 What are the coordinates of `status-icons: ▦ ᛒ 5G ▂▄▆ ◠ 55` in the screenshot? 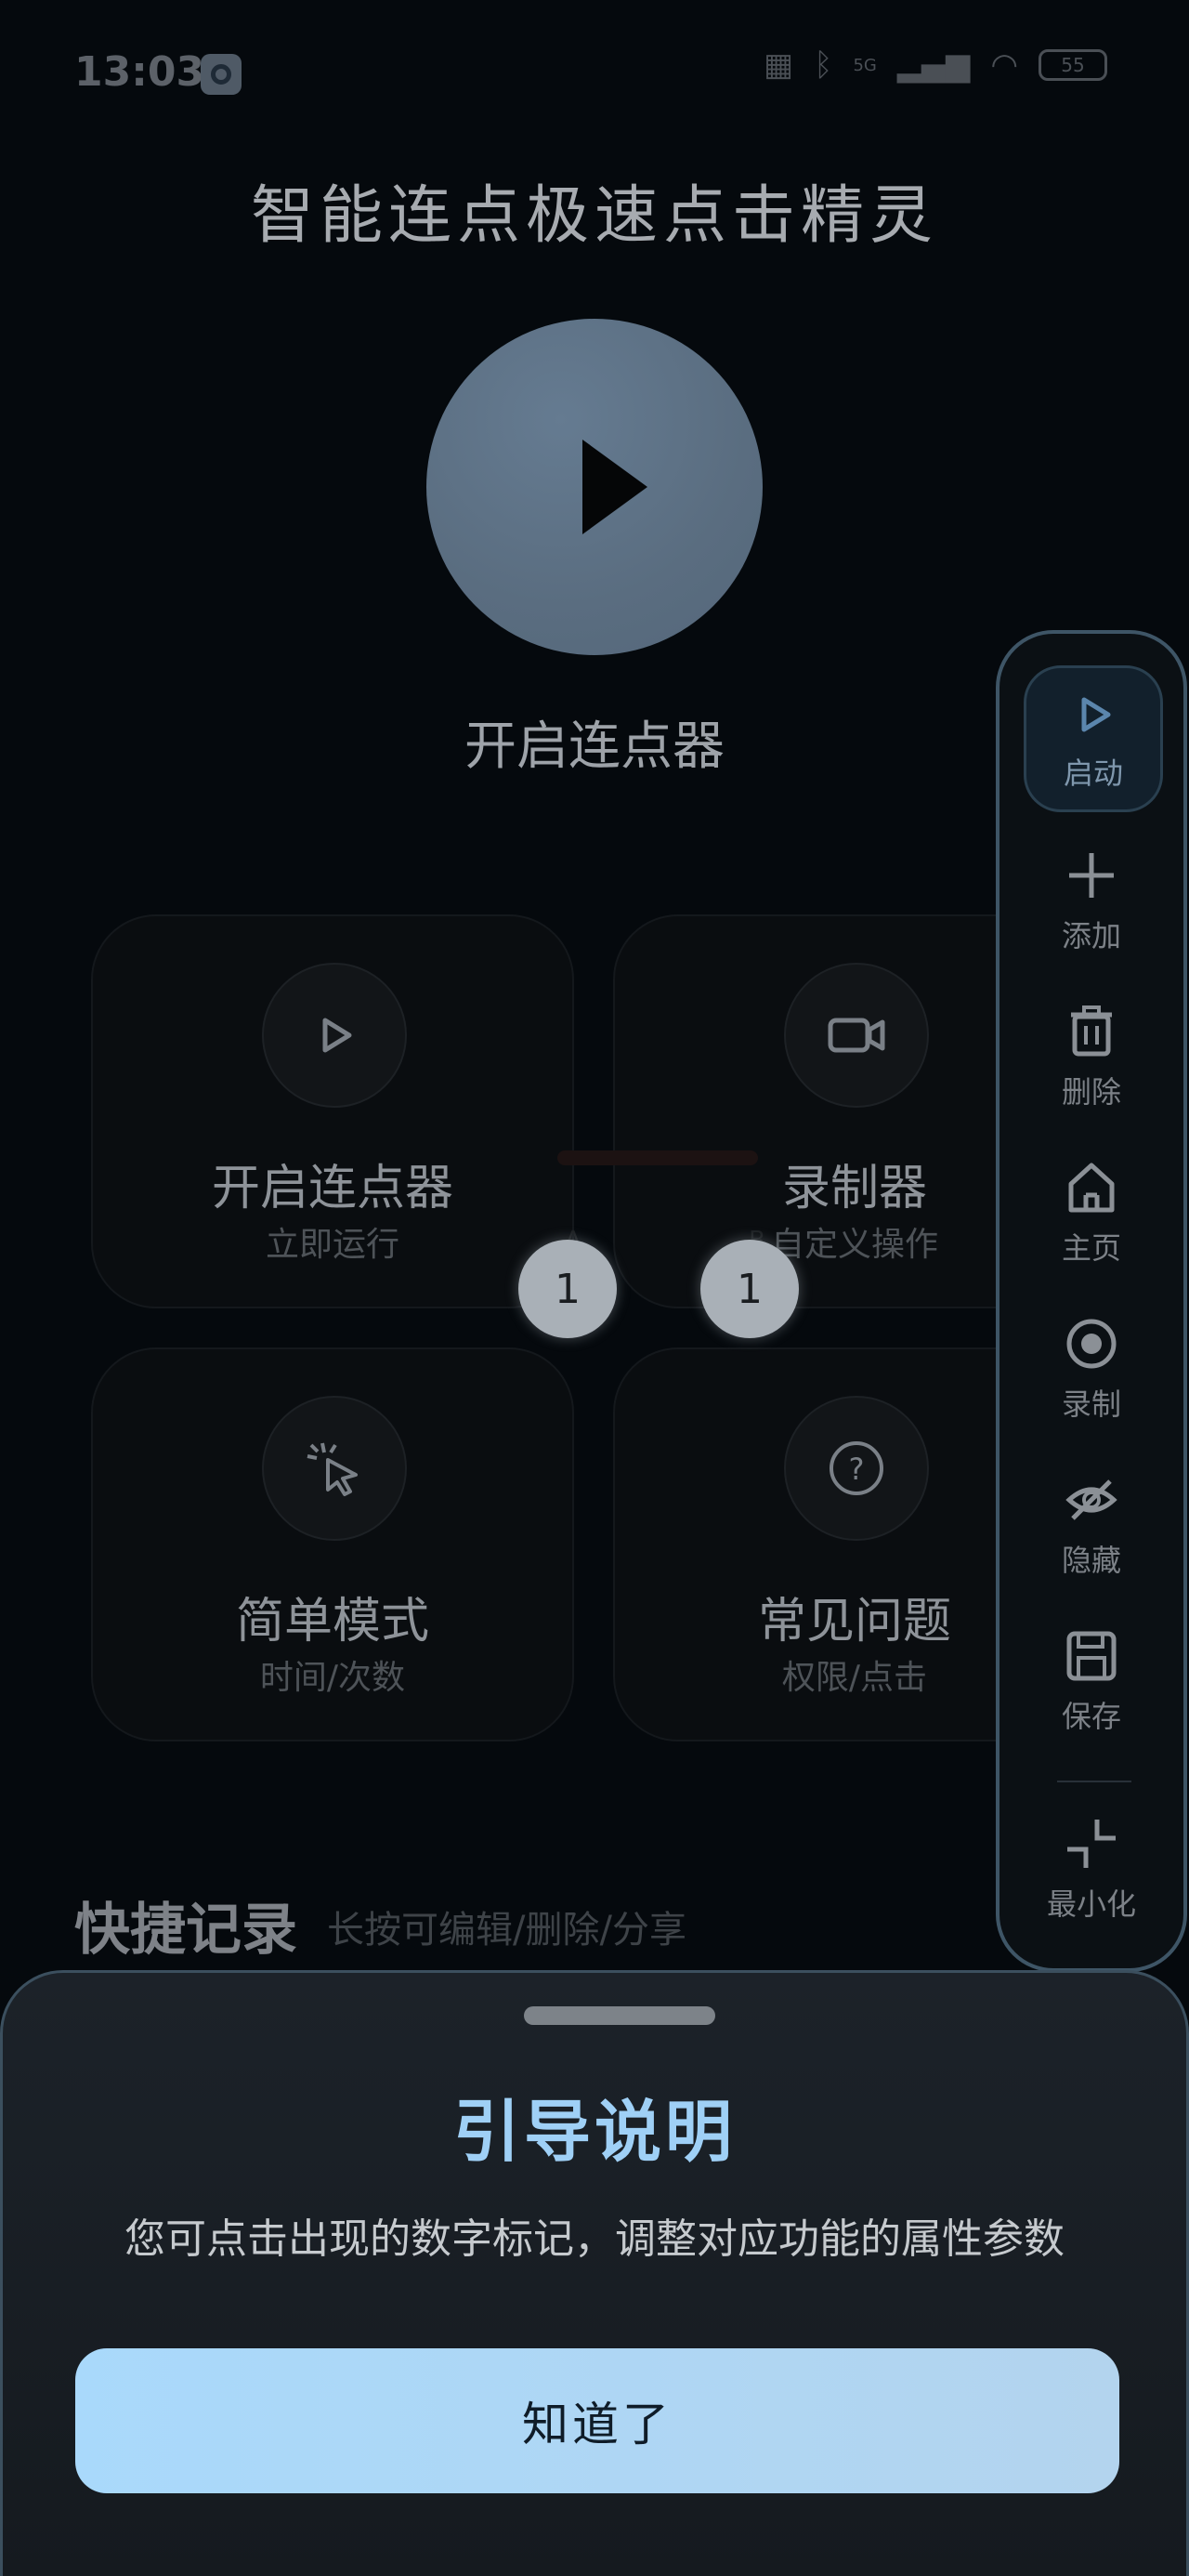 It's located at (935, 65).